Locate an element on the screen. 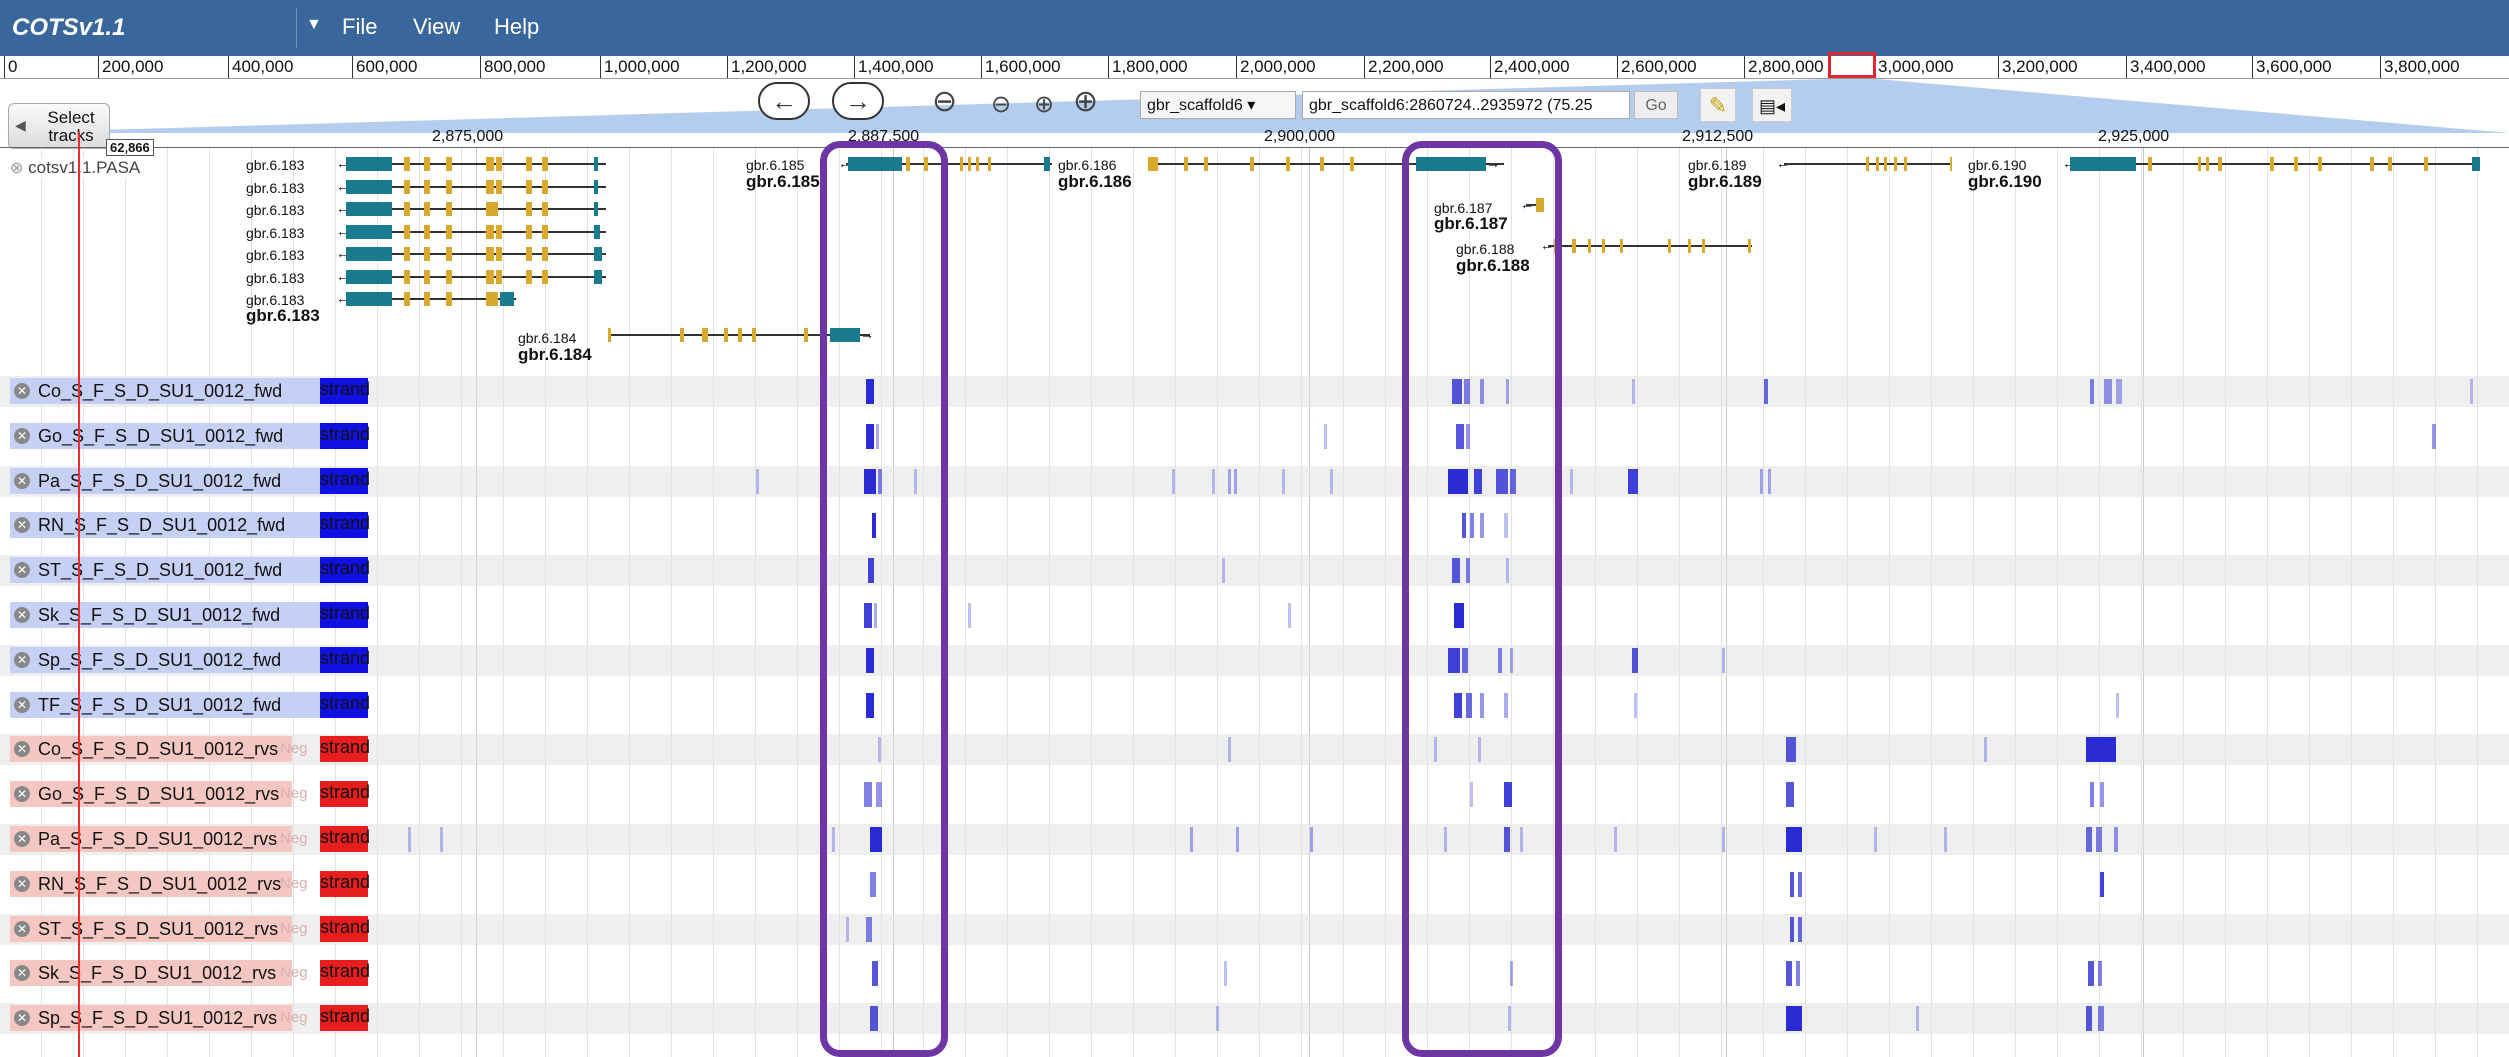  gene-label: gbr.6.185 is located at coordinates (775, 165).